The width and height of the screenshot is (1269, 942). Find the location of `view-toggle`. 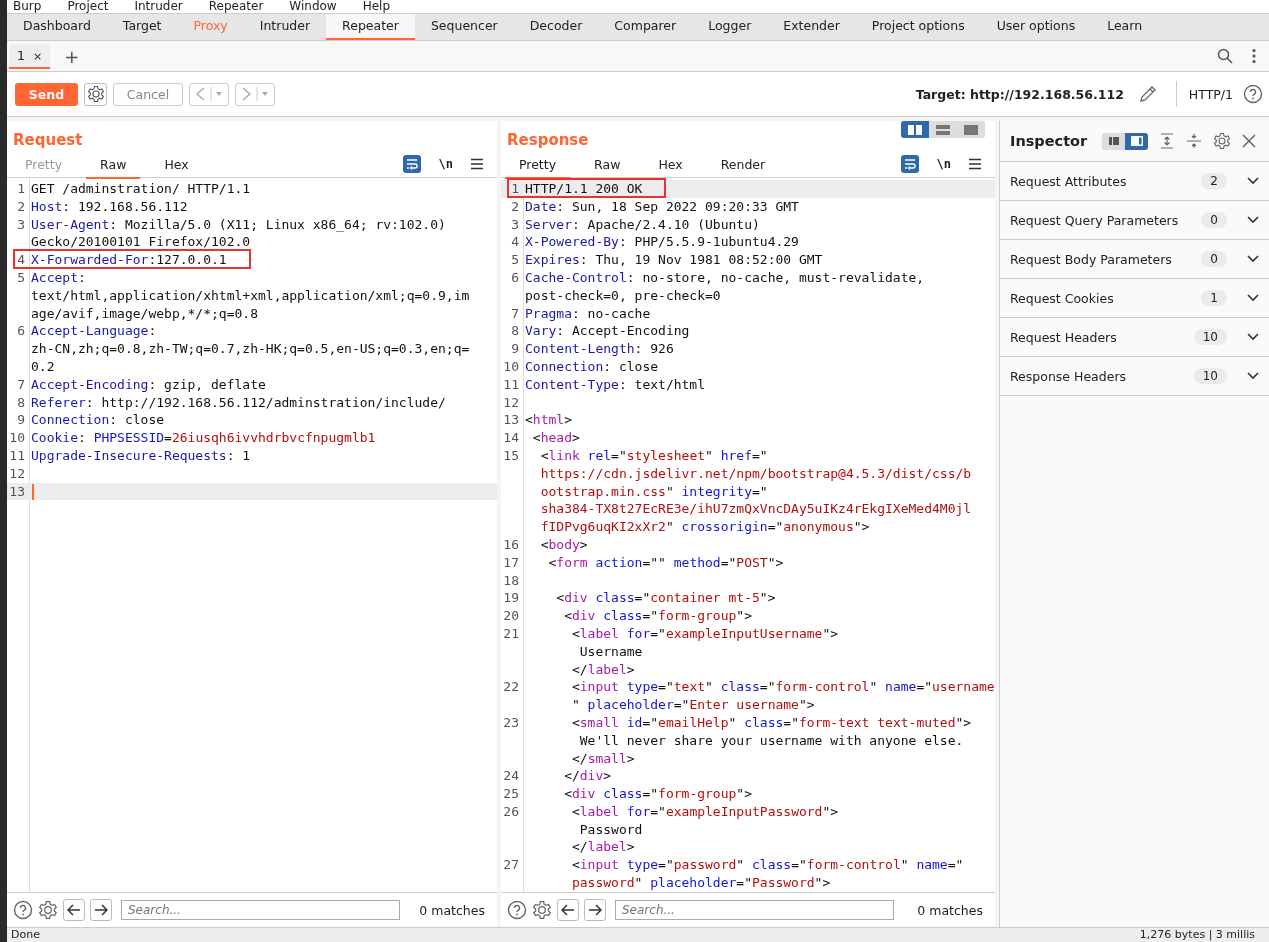

view-toggle is located at coordinates (1137, 141).